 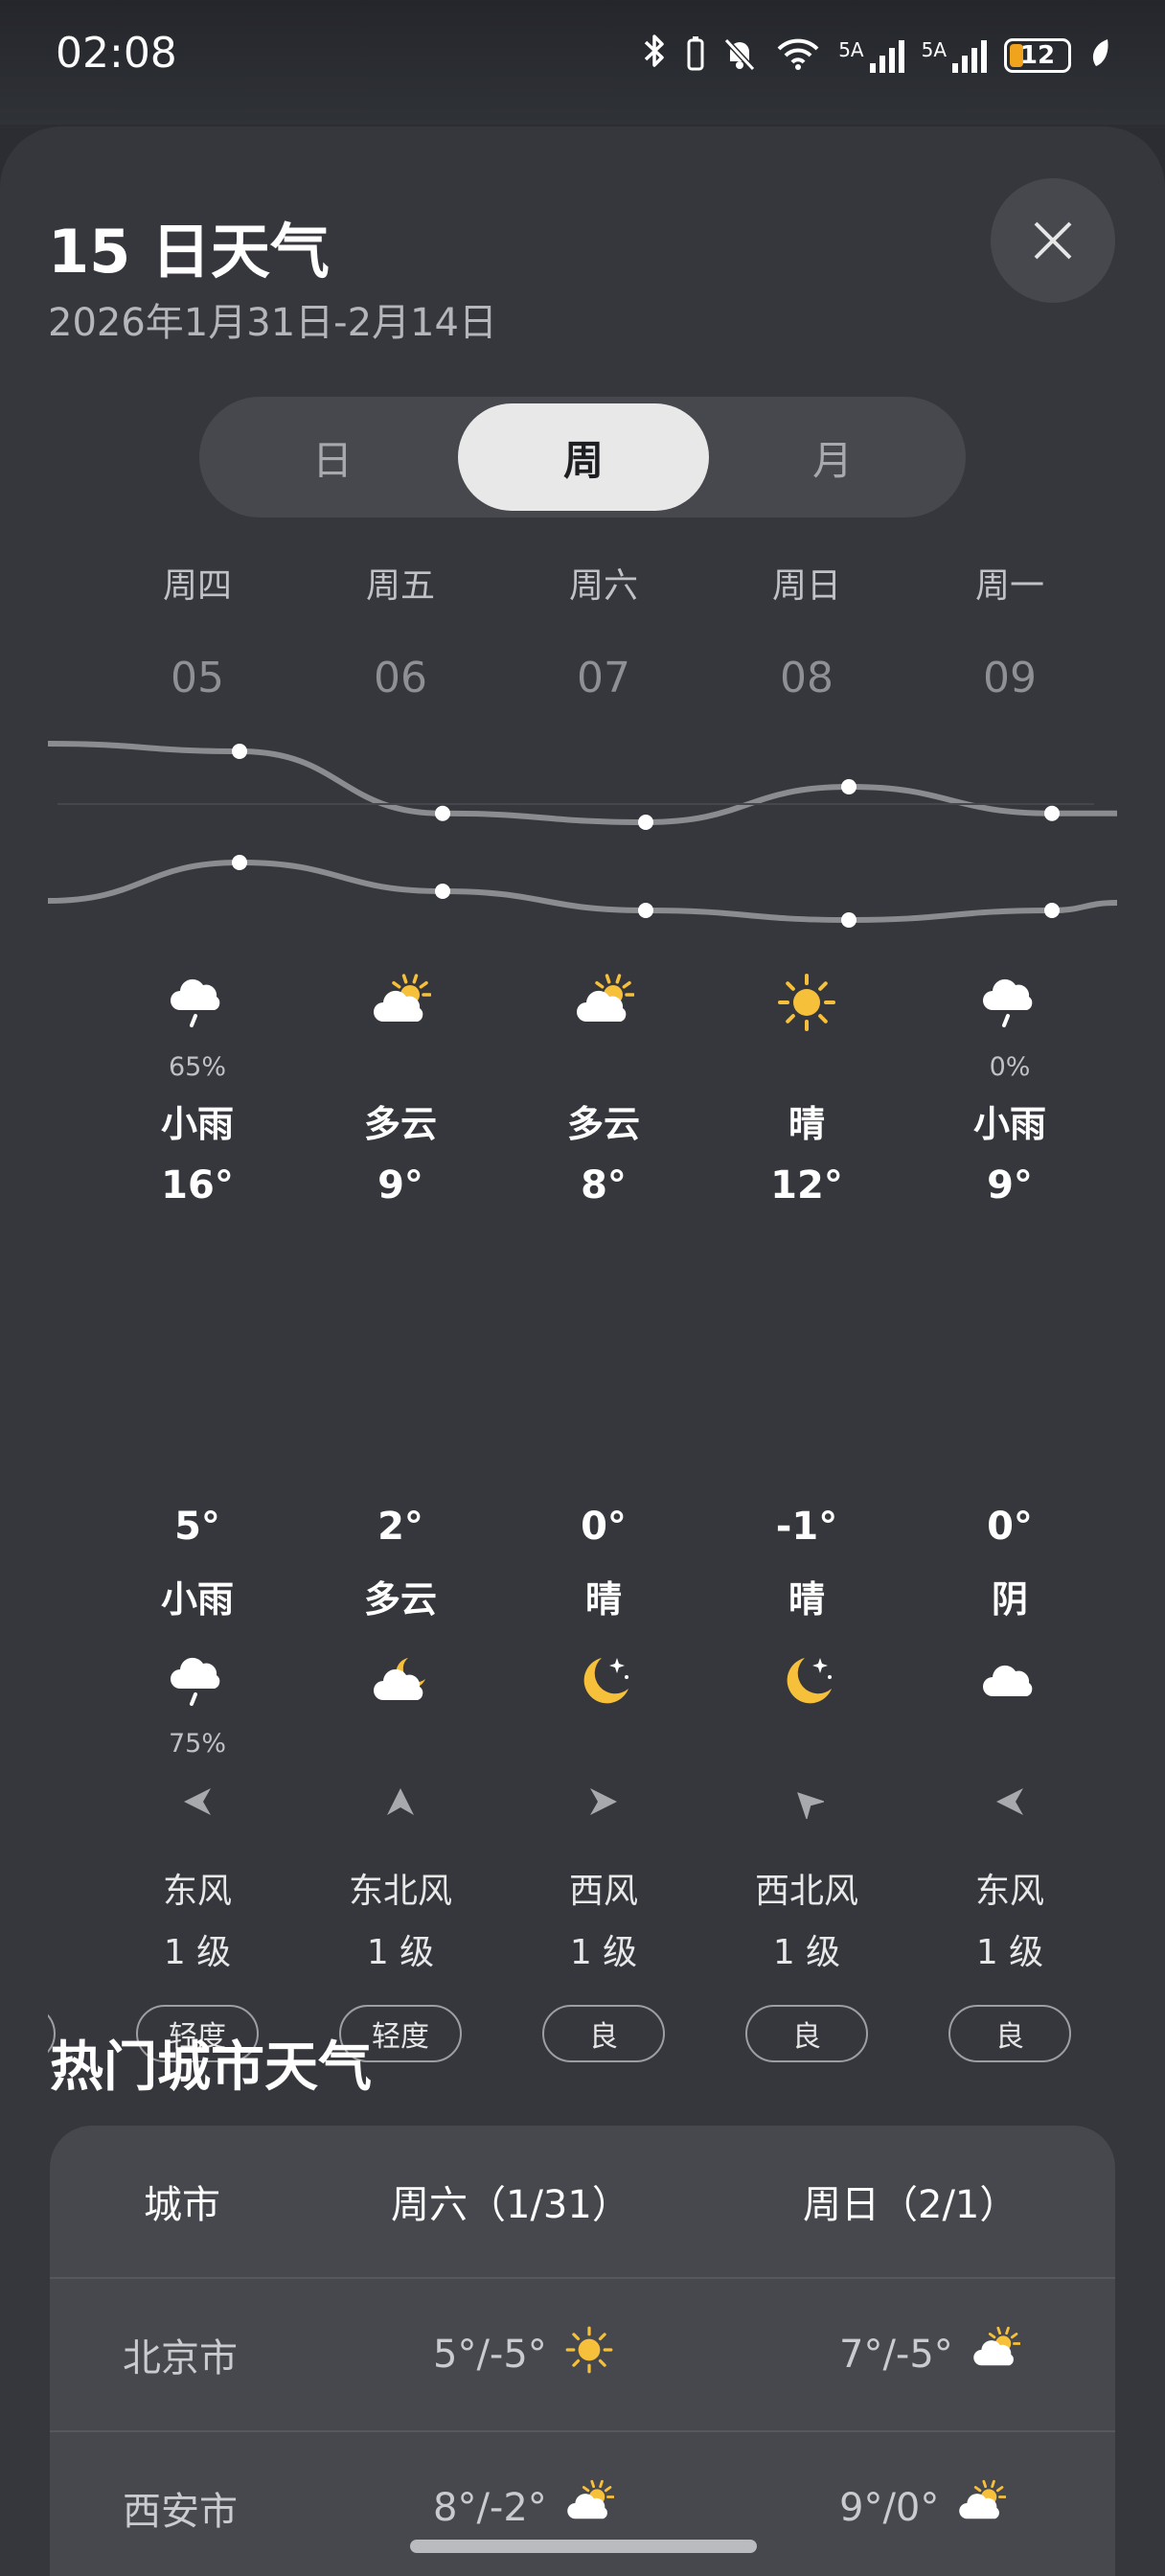 I want to click on battery-level: 12, so click(x=1037, y=55).